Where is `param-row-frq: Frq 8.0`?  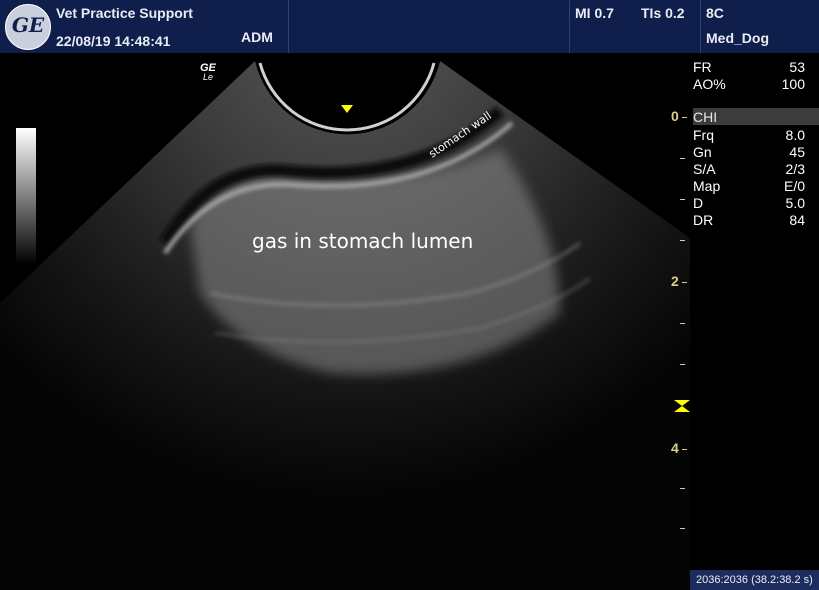
param-row-frq: Frq 8.0 is located at coordinates (749, 135).